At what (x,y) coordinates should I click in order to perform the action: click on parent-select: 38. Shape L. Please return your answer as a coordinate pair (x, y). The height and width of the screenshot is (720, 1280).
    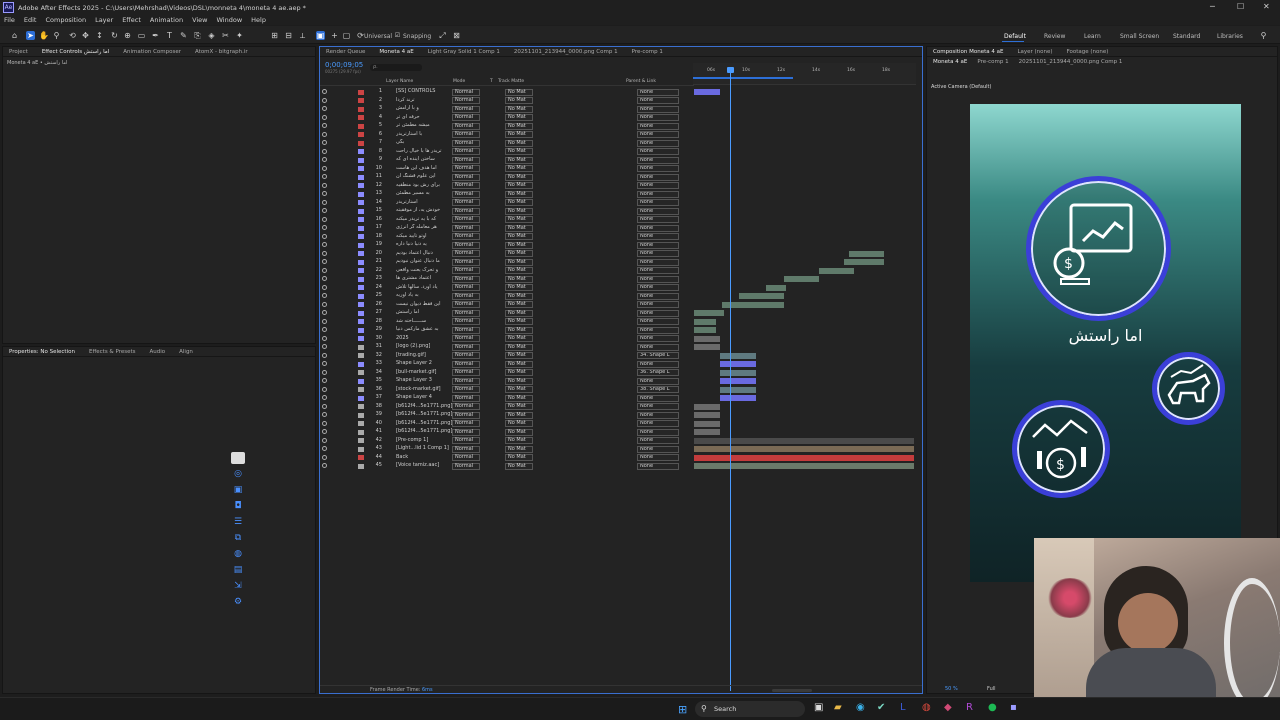
    Looking at the image, I should click on (658, 389).